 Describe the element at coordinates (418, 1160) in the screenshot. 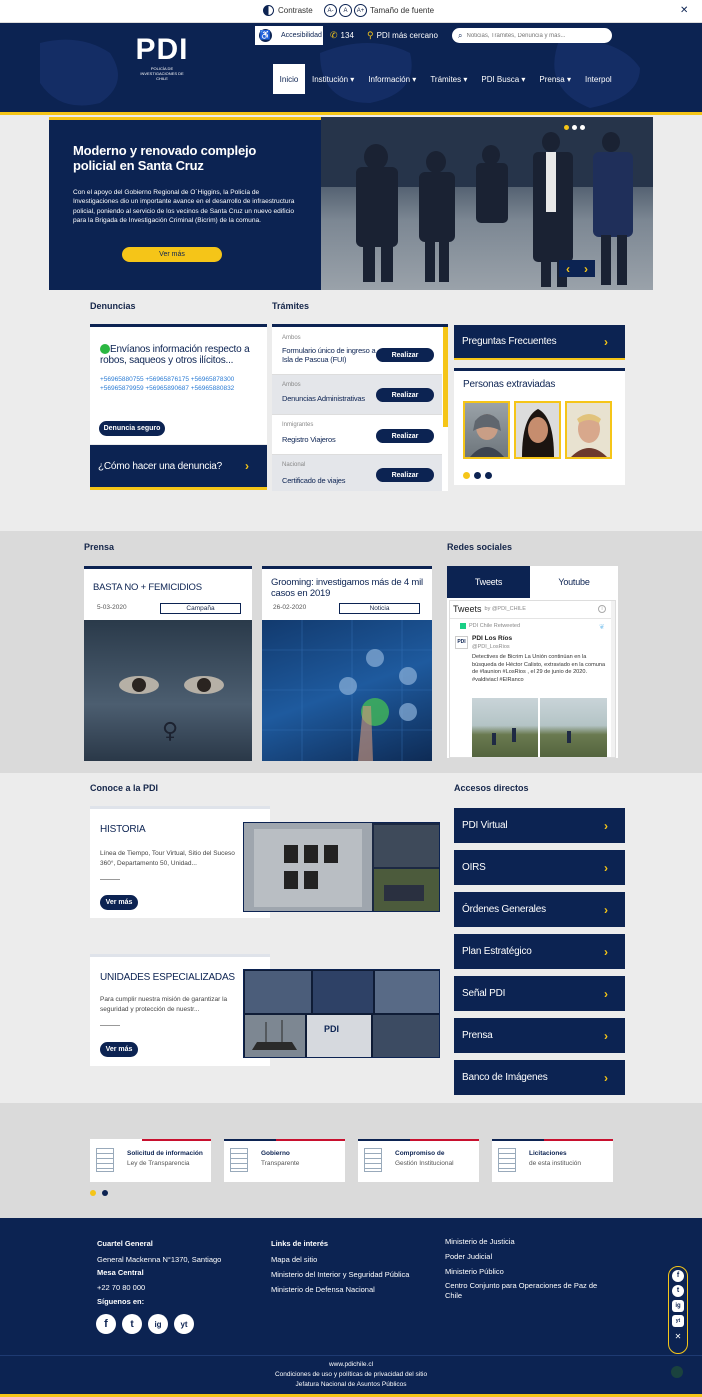

I see `transparency-link: Compromiso de Gestión Institucional` at that location.